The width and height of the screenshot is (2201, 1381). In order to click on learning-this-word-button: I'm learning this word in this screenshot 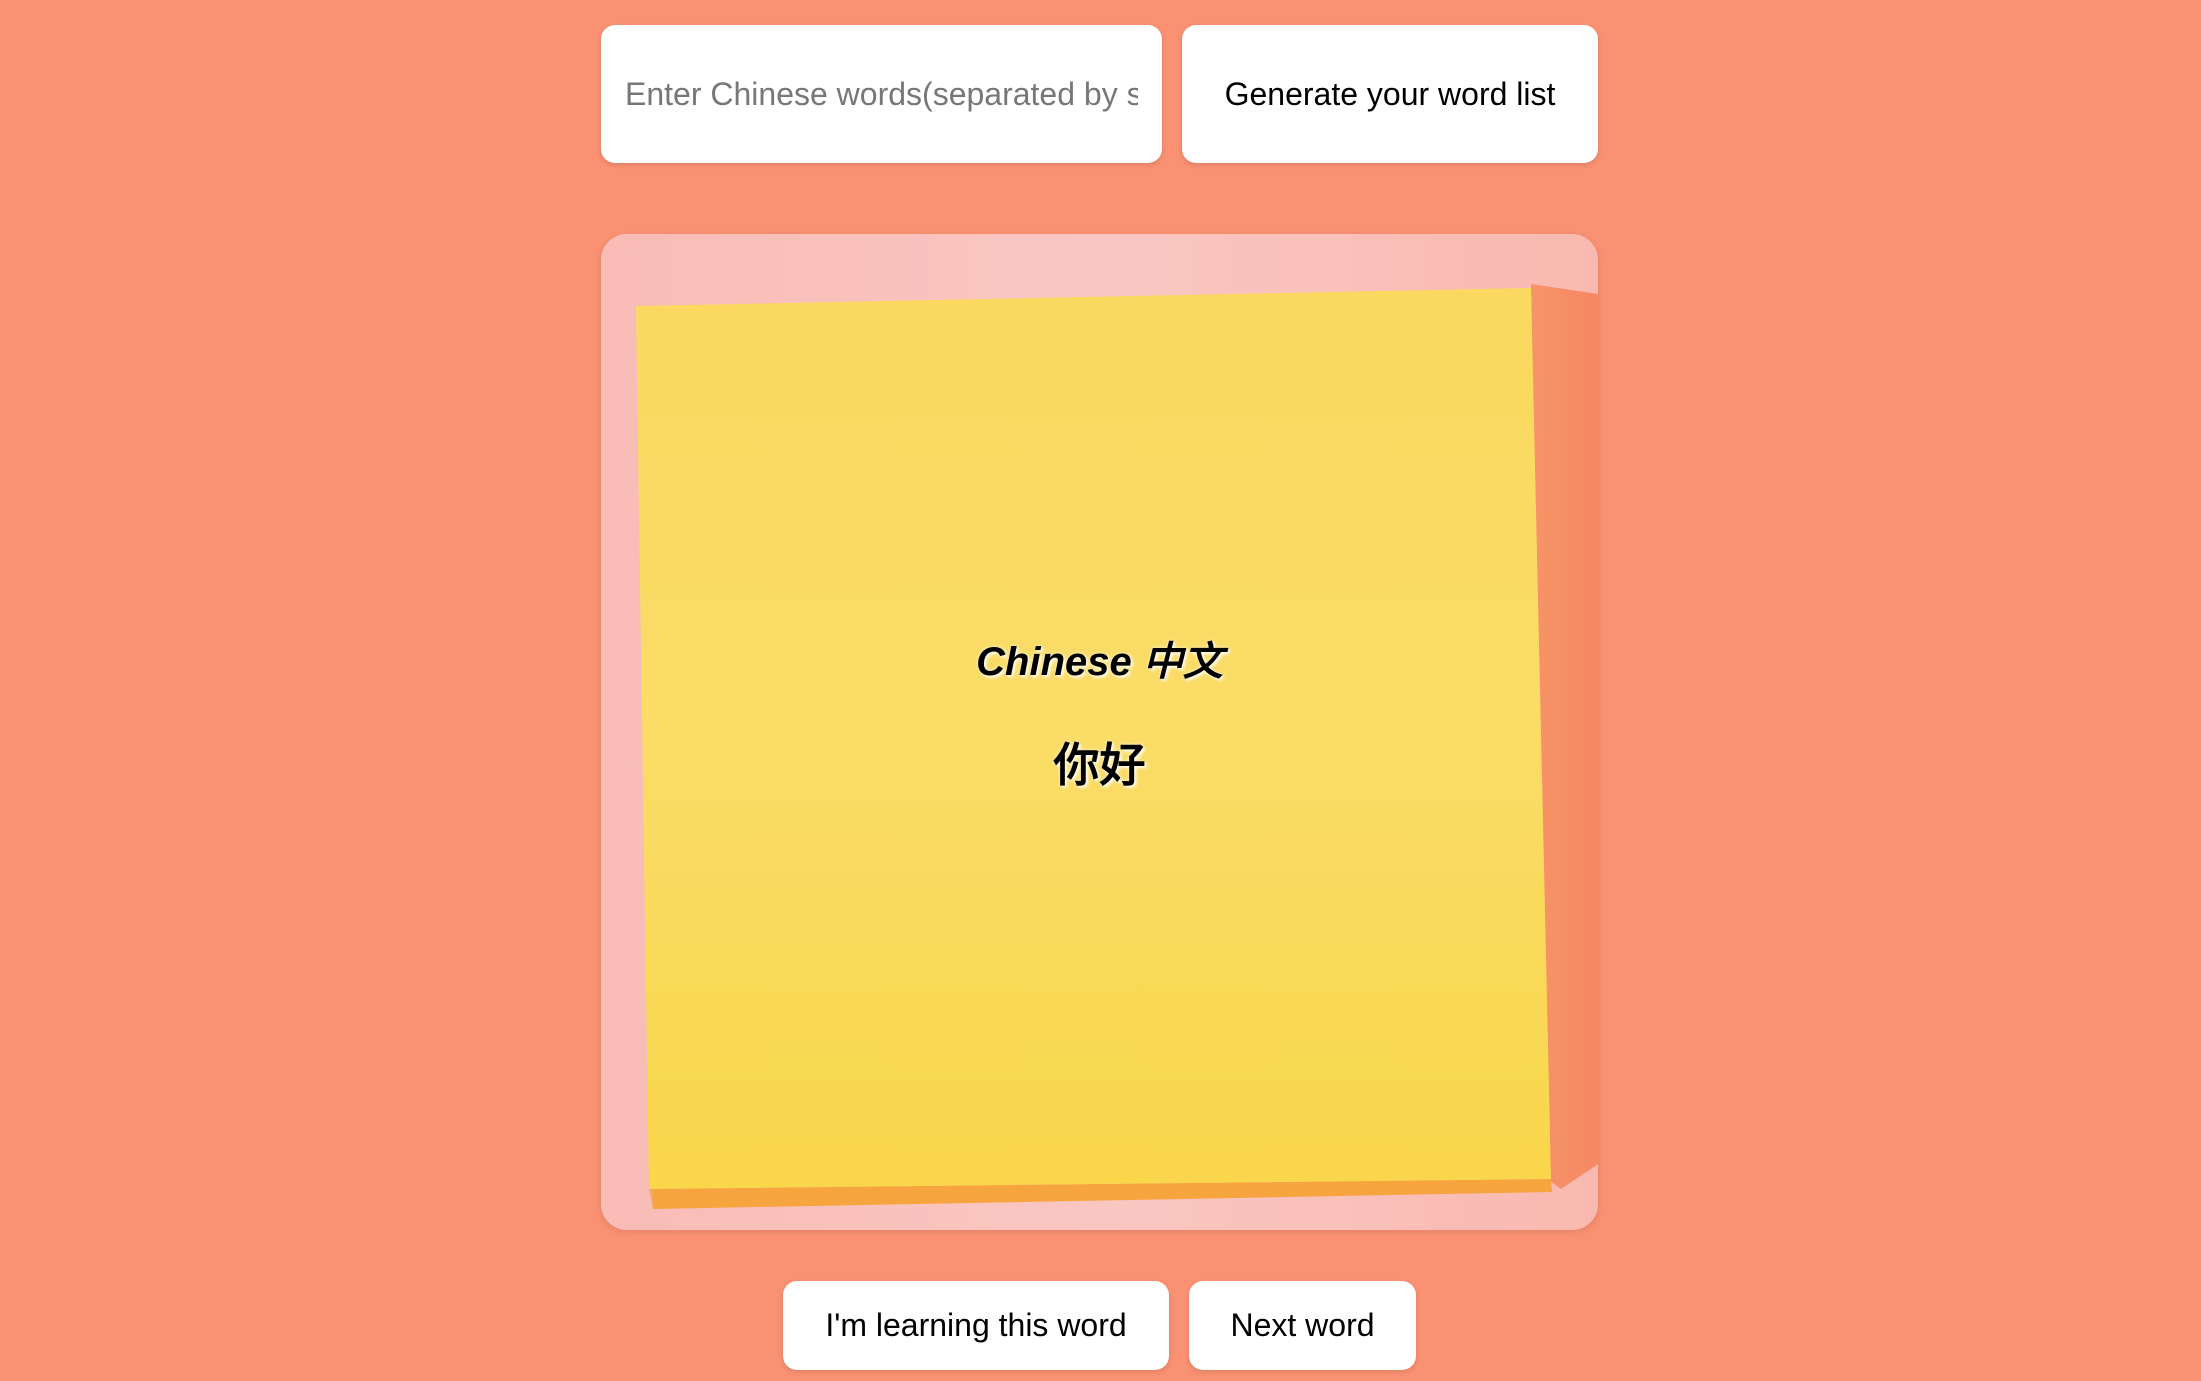, I will do `click(976, 1325)`.